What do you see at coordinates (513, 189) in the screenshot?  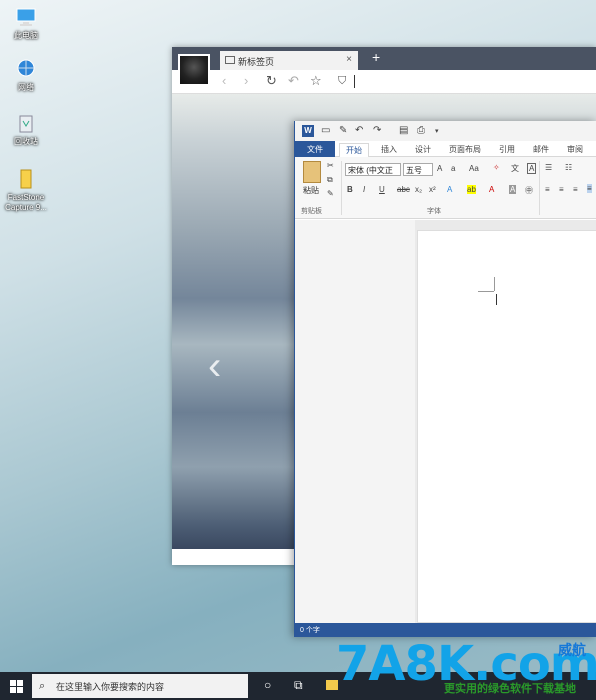 I see `character-shading-icon: A` at bounding box center [513, 189].